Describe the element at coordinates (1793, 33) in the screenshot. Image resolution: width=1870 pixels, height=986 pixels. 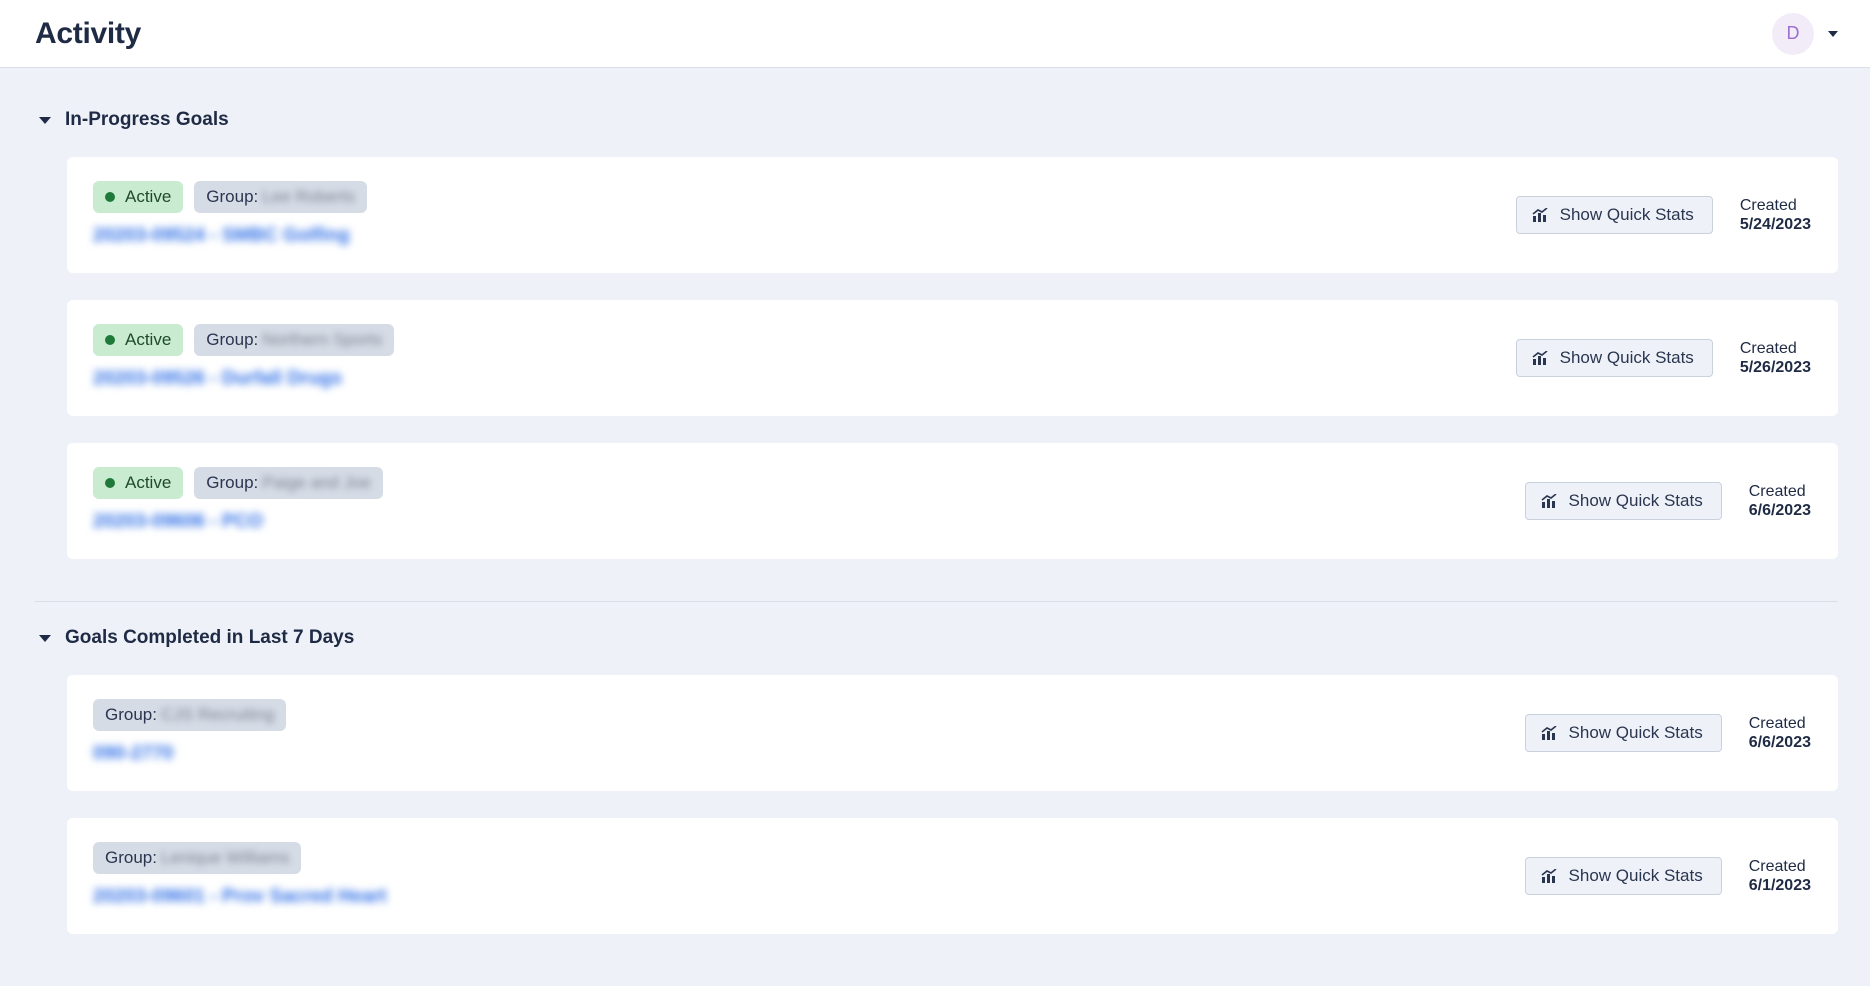
I see `avatar: D` at that location.